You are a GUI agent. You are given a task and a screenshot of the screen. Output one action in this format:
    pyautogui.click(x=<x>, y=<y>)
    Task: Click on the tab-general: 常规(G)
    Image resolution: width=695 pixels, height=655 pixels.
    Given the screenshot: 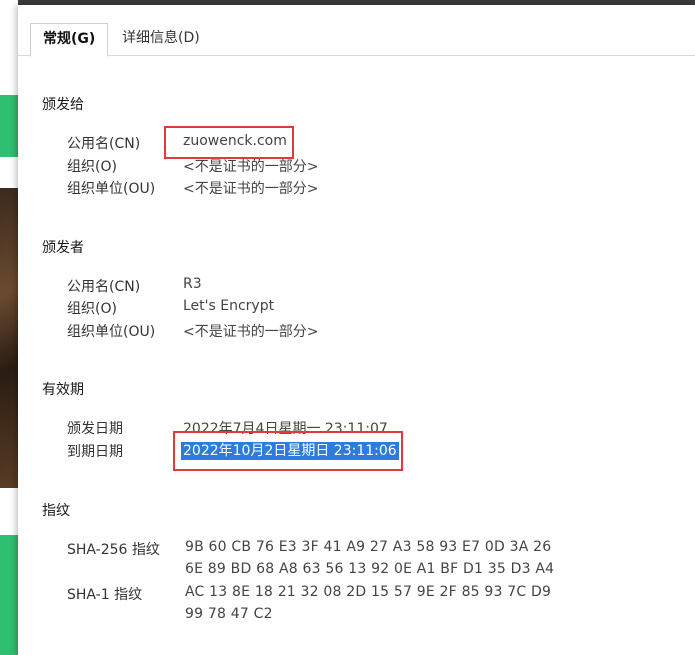 What is the action you would take?
    pyautogui.click(x=69, y=40)
    